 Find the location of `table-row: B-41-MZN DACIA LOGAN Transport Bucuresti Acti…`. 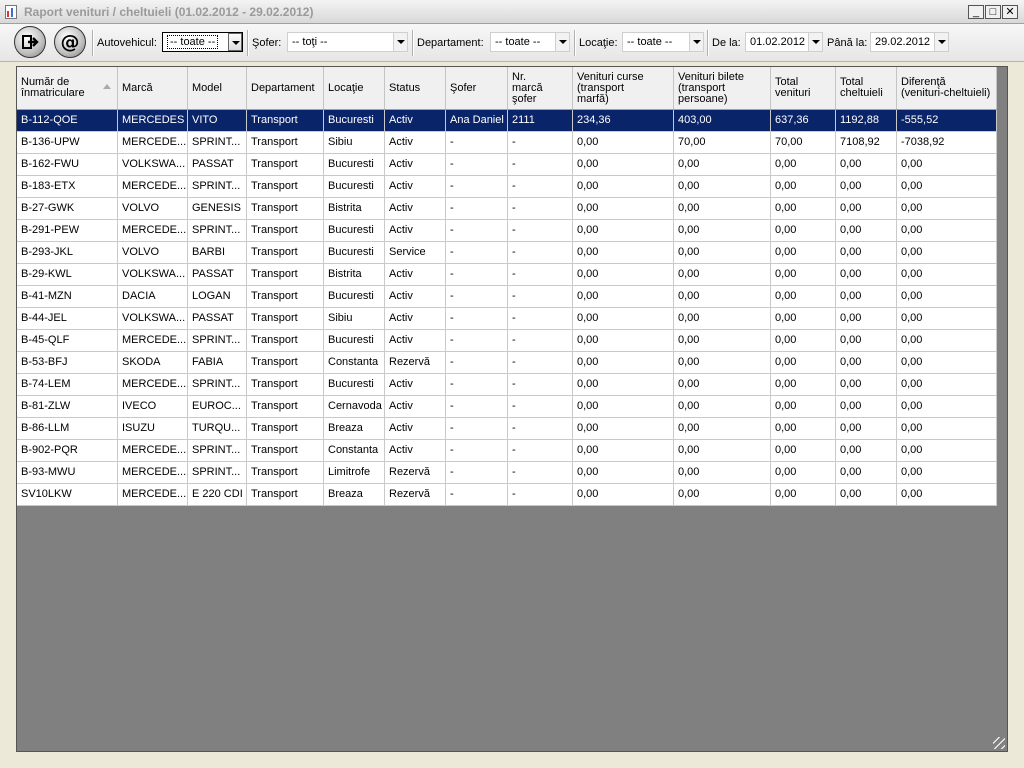

table-row: B-41-MZN DACIA LOGAN Transport Bucuresti Acti… is located at coordinates (507, 297).